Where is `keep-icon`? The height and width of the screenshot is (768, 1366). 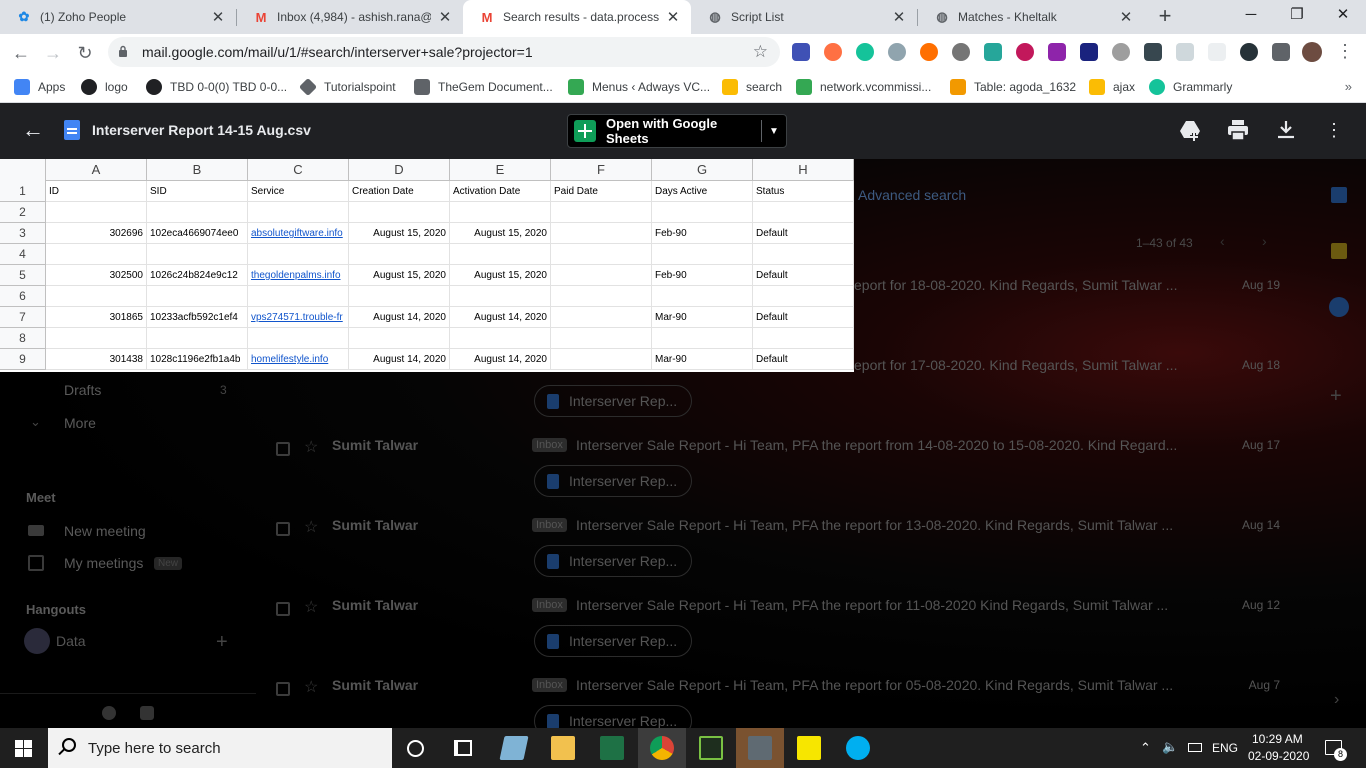
keep-icon is located at coordinates (1339, 251).